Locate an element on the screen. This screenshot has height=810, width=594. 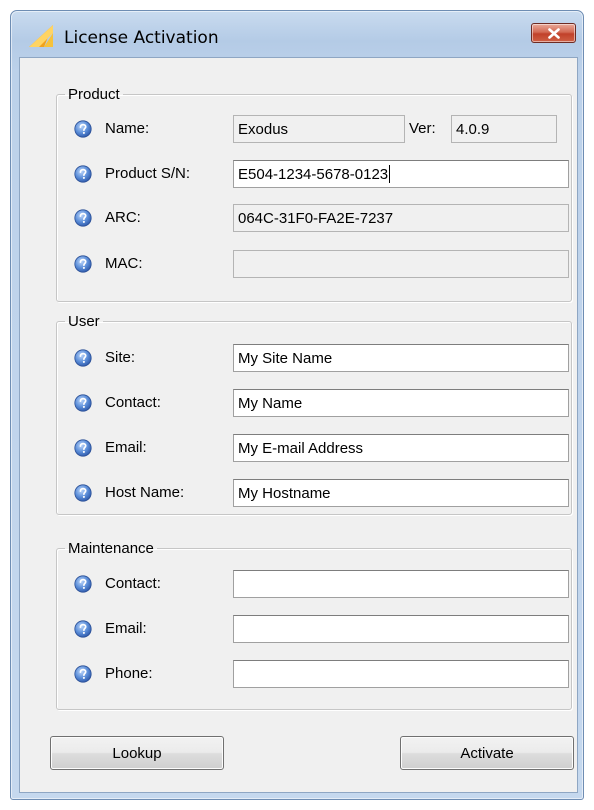
name-label: Name: is located at coordinates (127, 128).